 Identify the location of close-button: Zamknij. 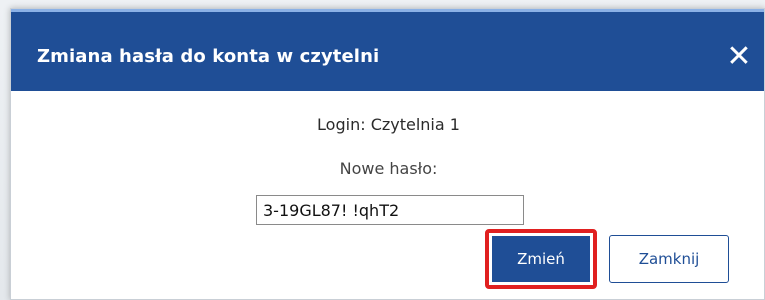
(669, 259).